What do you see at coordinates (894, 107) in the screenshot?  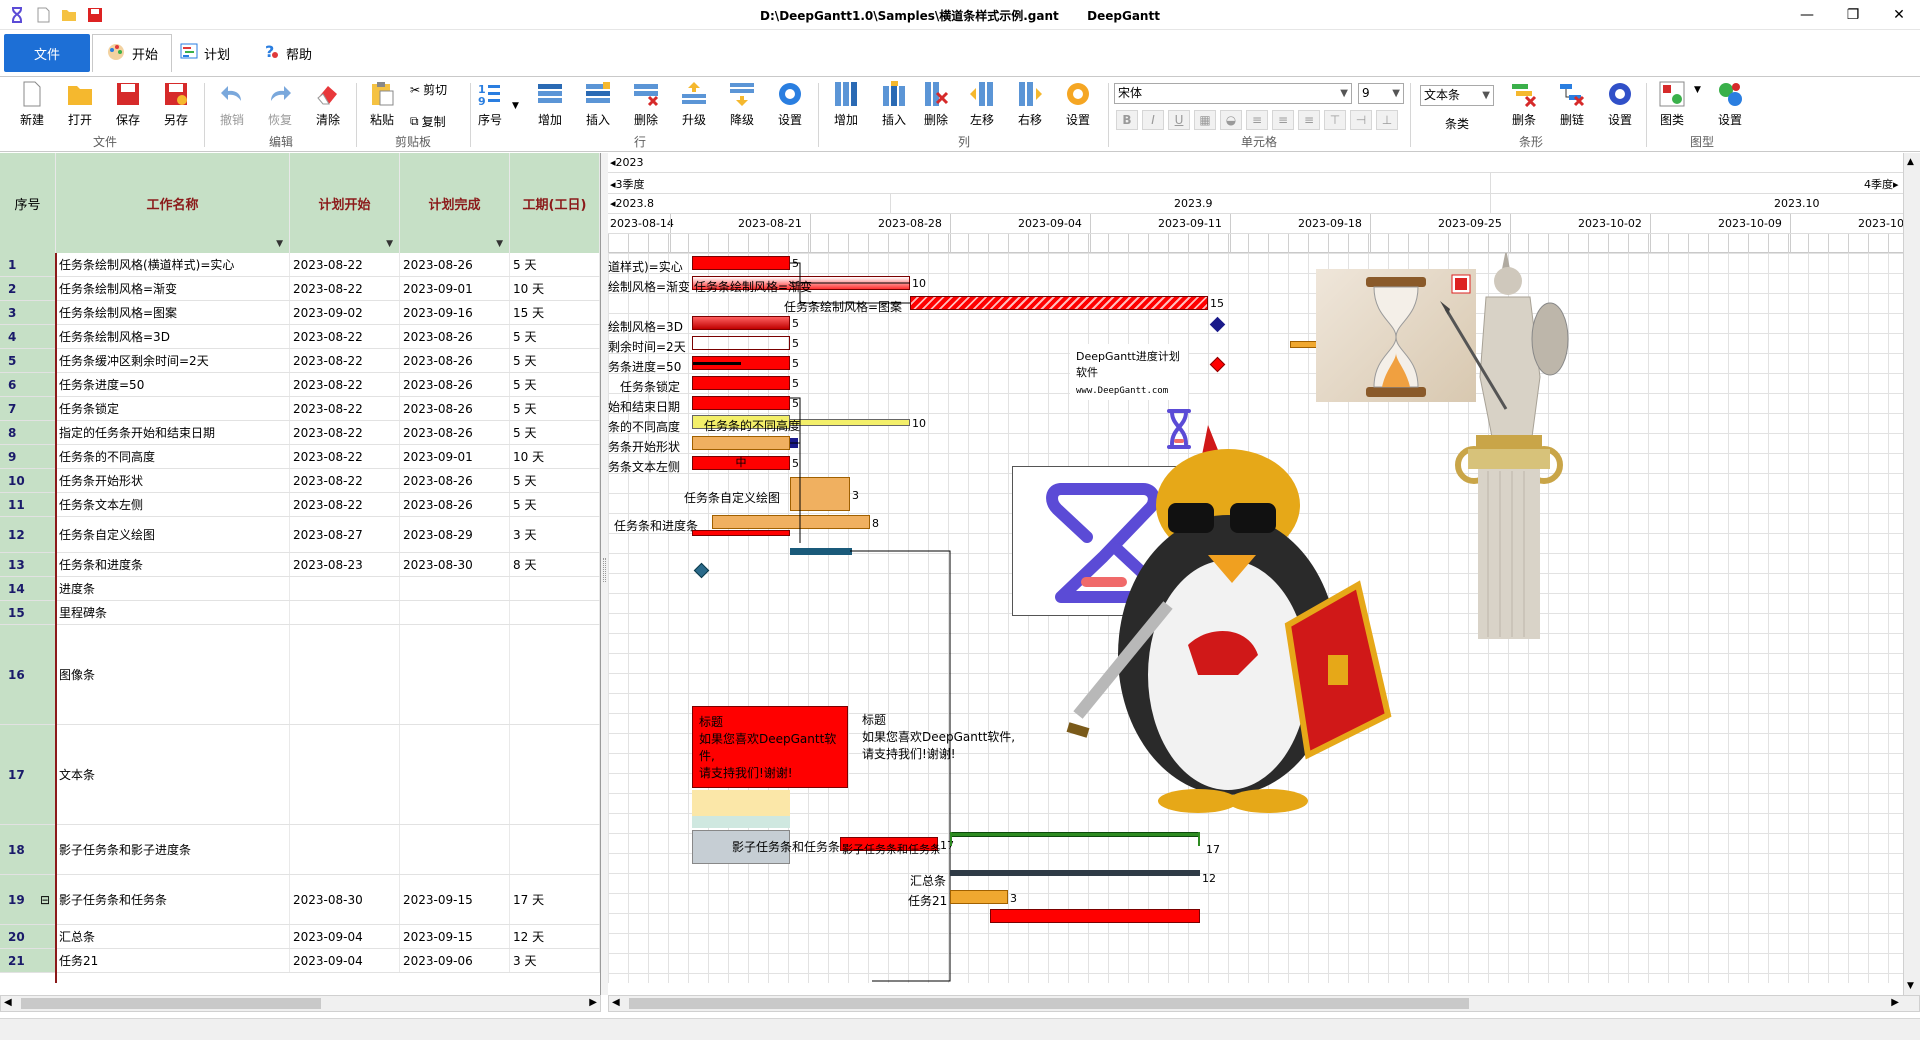 I see `col-insert-button: 插入` at bounding box center [894, 107].